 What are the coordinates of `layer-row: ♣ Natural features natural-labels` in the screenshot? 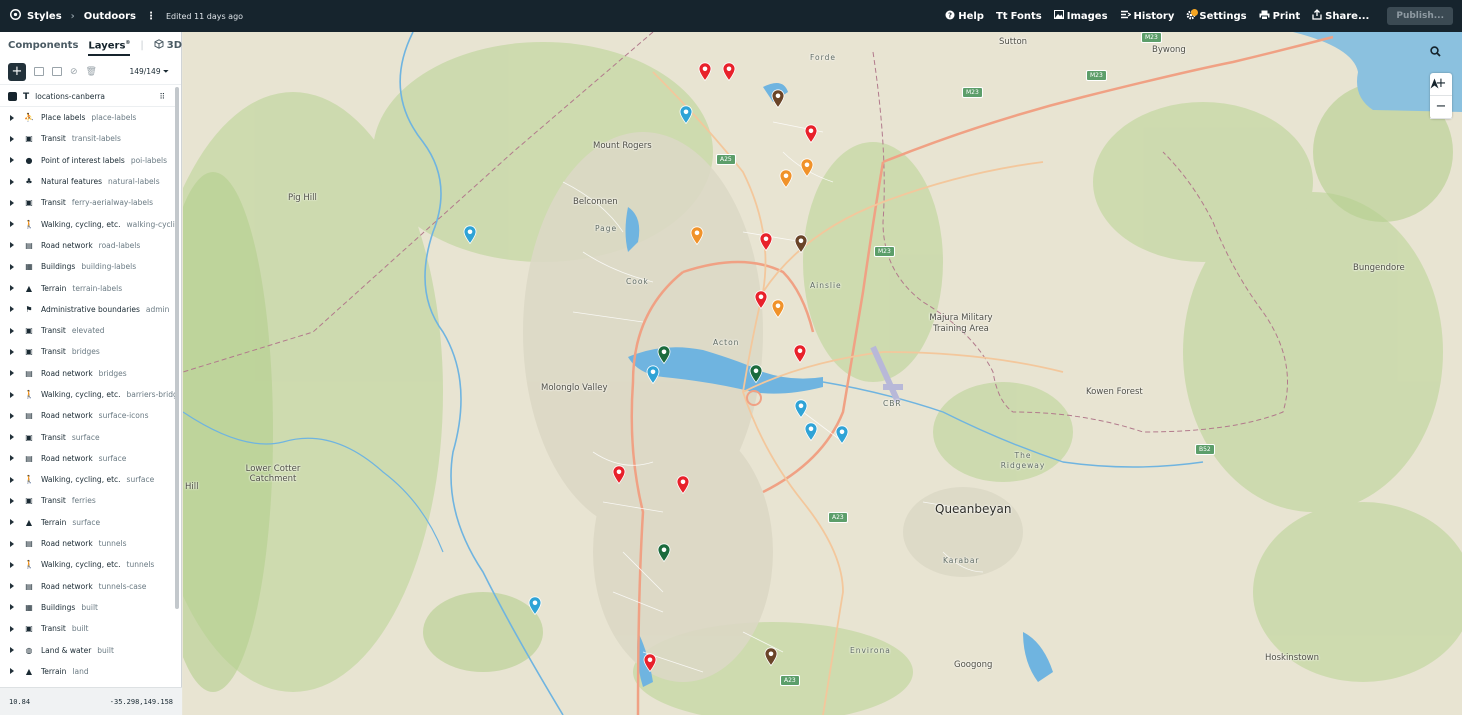 It's located at (88, 181).